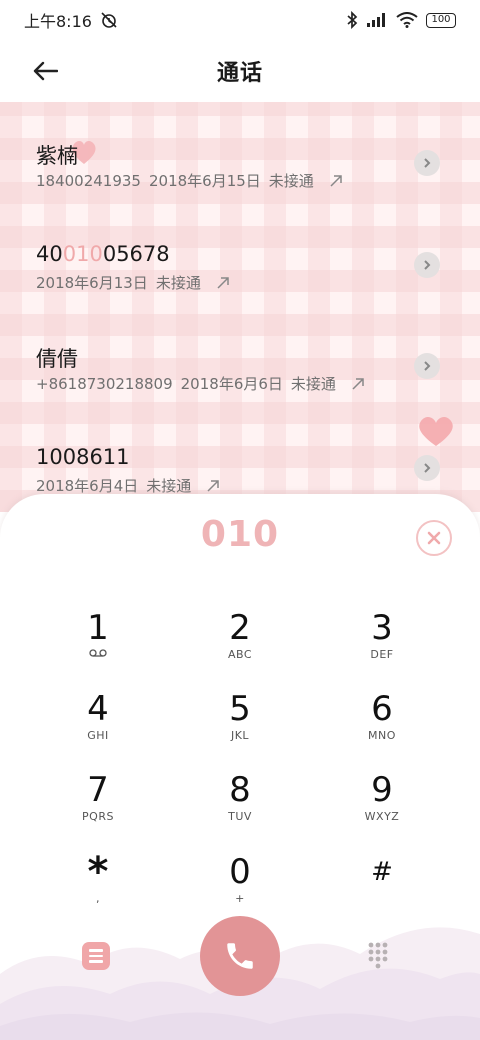 The image size is (480, 1040). Describe the element at coordinates (382, 805) in the screenshot. I see `key-9: 9 WXYZ` at that location.